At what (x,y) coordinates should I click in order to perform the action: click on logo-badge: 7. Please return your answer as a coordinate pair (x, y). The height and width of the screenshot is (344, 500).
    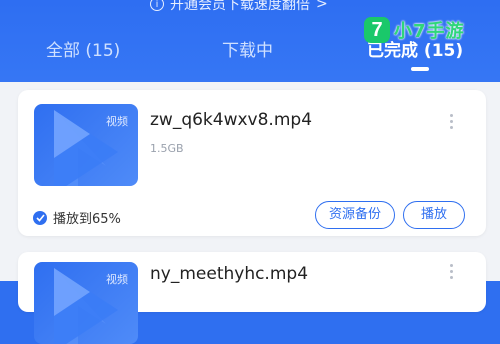
    Looking at the image, I should click on (377, 30).